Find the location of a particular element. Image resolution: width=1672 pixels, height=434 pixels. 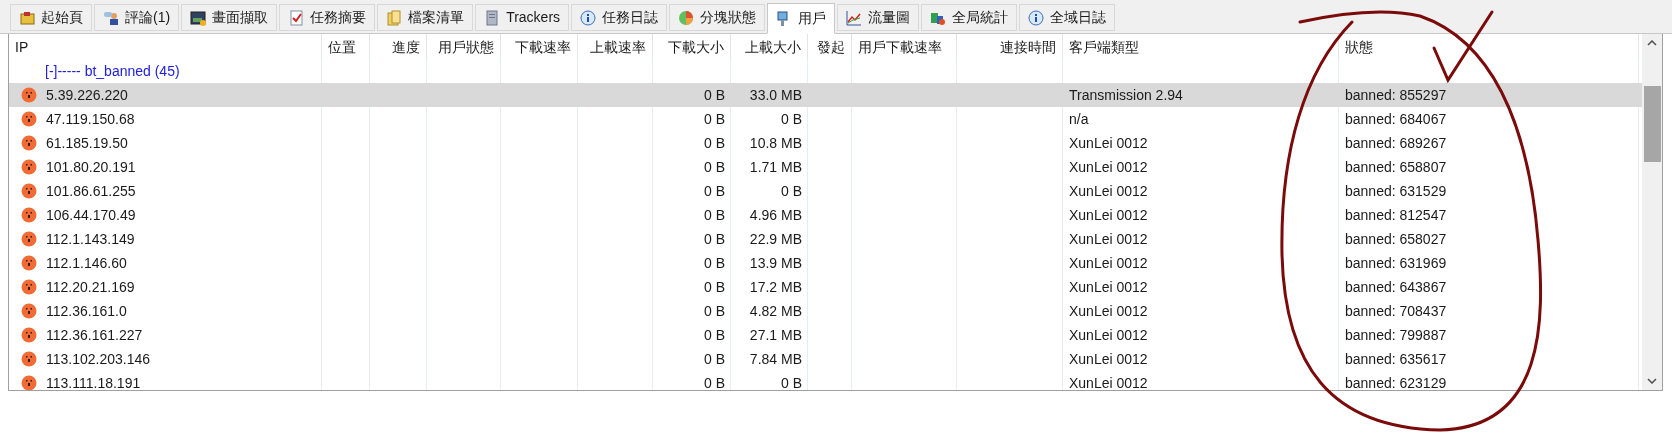

table-cell: banned: 812547 is located at coordinates (1396, 214).